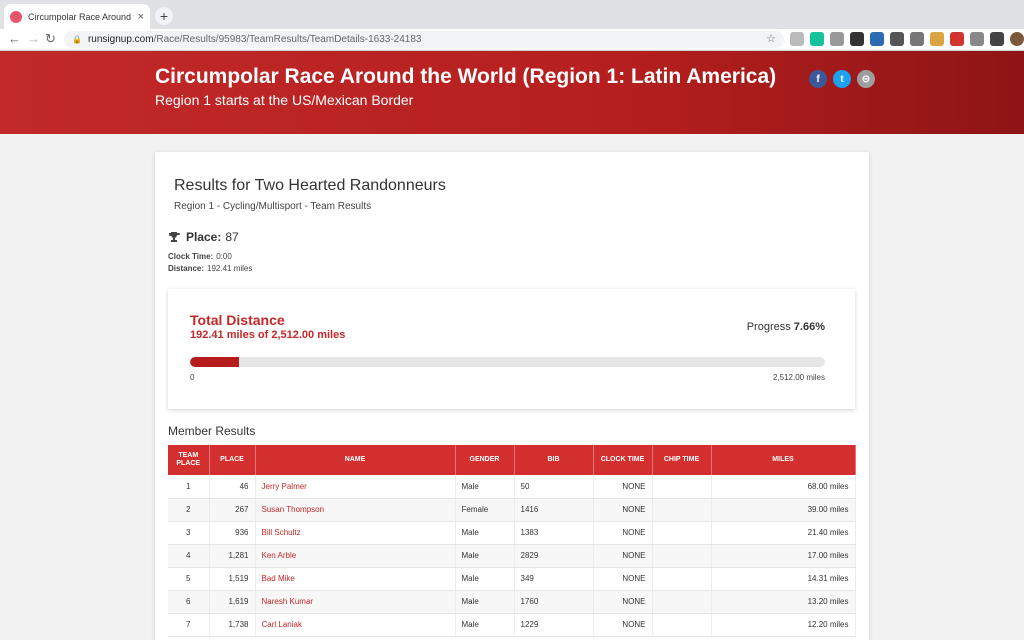 The width and height of the screenshot is (1024, 640). Describe the element at coordinates (842, 79) in the screenshot. I see `twitter-share-icon: t` at that location.